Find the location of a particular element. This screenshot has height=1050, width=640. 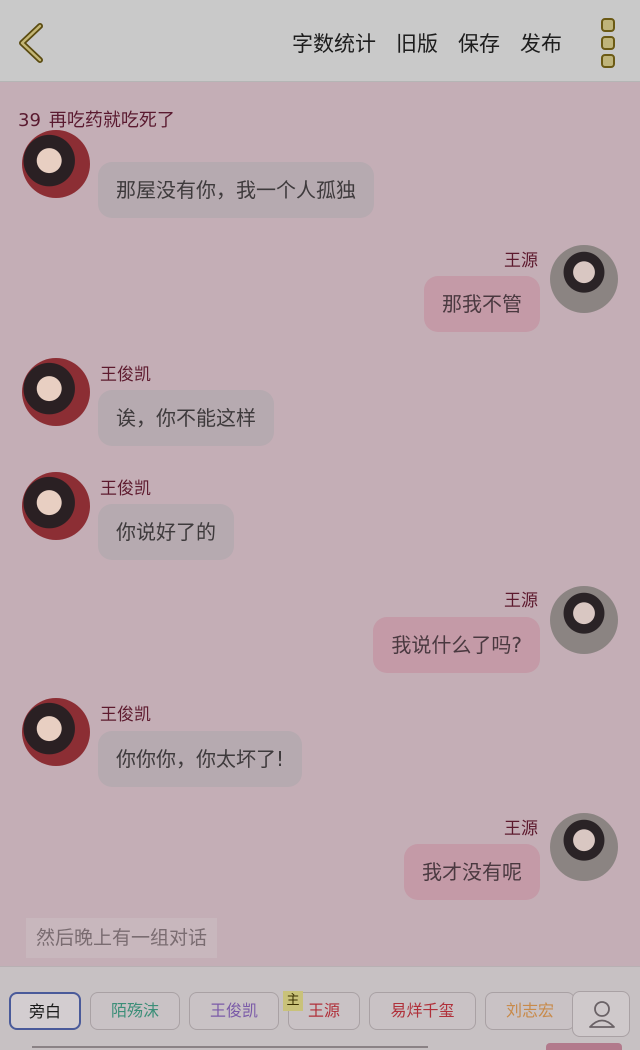

publish-button: 发布 is located at coordinates (541, 43).